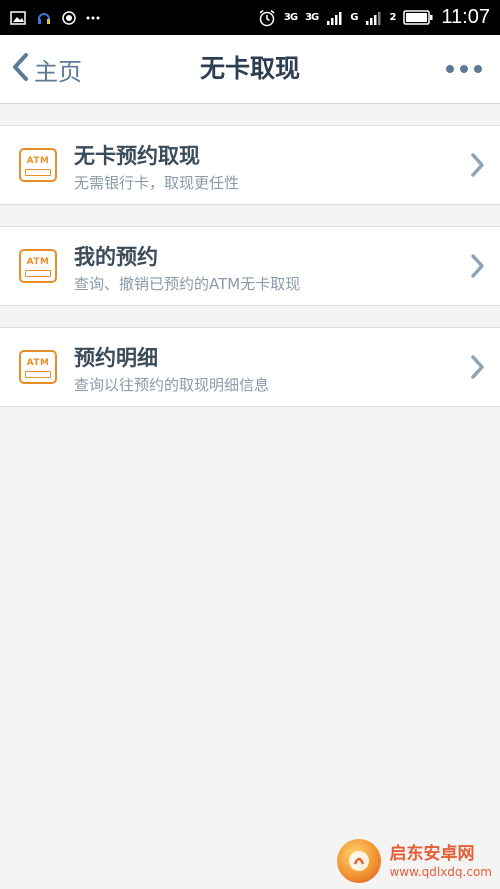 Image resolution: width=500 pixels, height=889 pixels. What do you see at coordinates (69, 17) in the screenshot?
I see `record-icon` at bounding box center [69, 17].